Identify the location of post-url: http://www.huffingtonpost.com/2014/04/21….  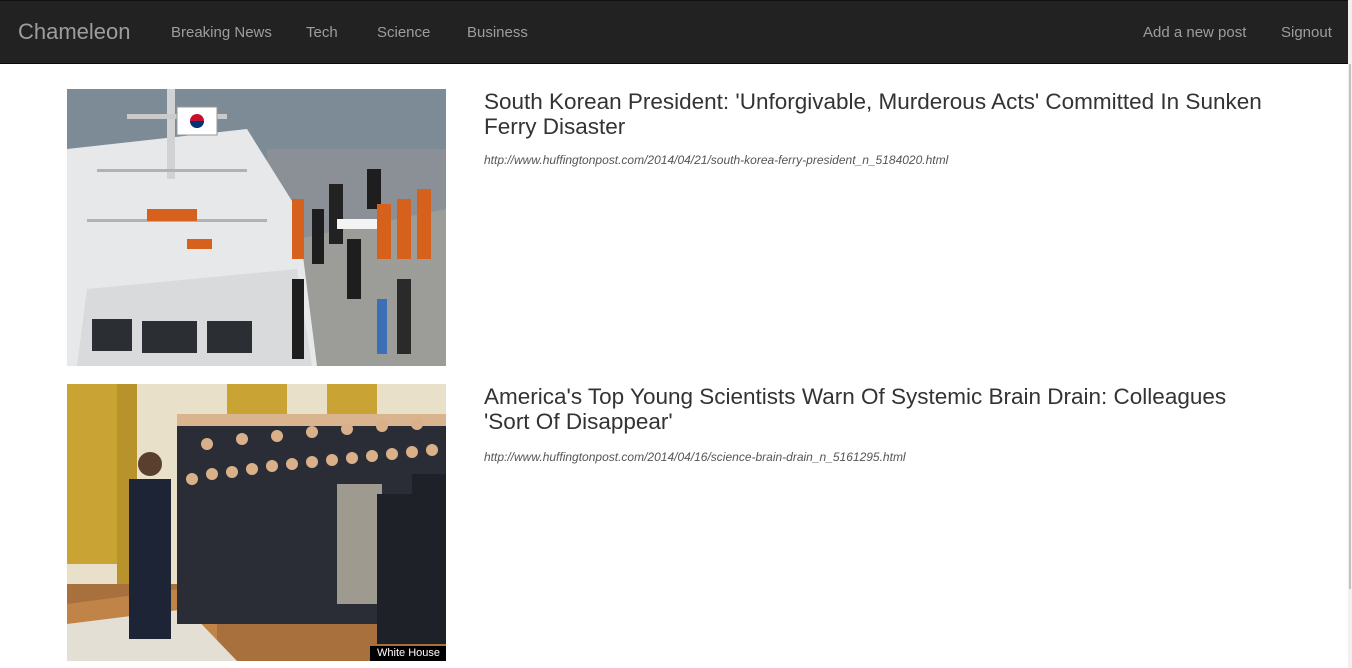
(874, 160).